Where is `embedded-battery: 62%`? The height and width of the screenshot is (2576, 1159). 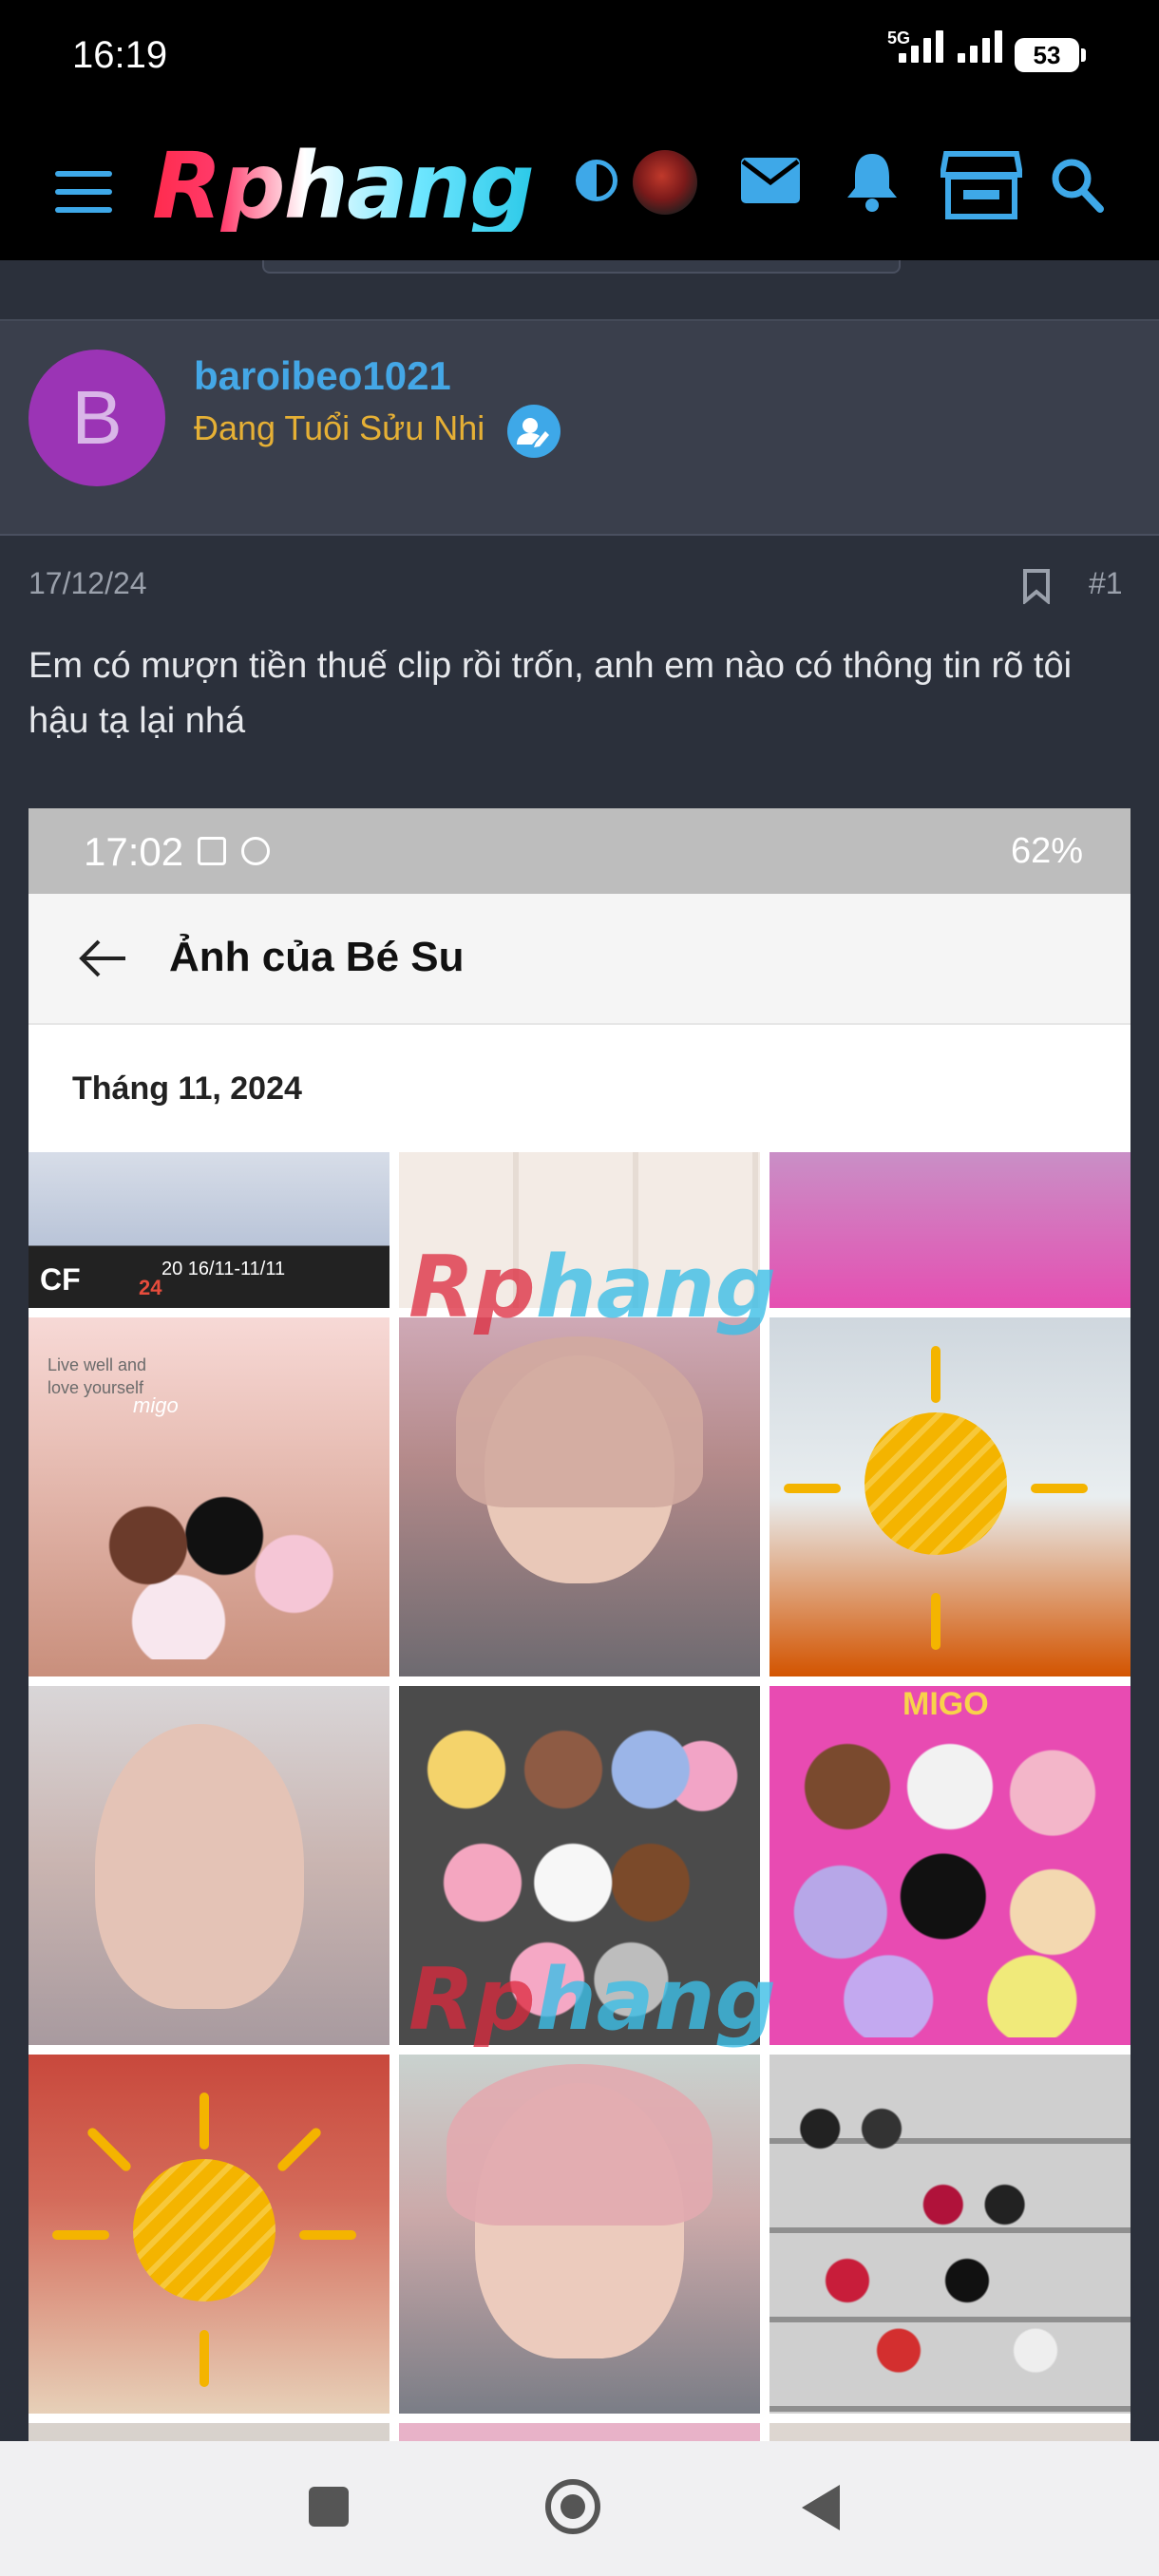 embedded-battery: 62% is located at coordinates (1046, 851).